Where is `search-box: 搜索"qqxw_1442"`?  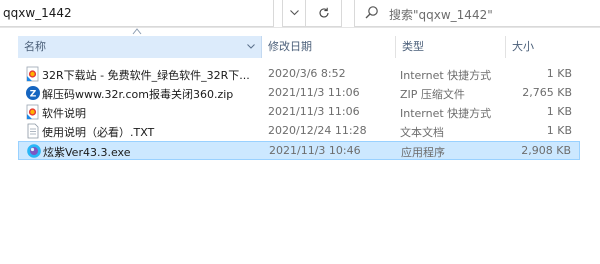
search-box: 搜索"qqxw_1442" is located at coordinates (477, 13).